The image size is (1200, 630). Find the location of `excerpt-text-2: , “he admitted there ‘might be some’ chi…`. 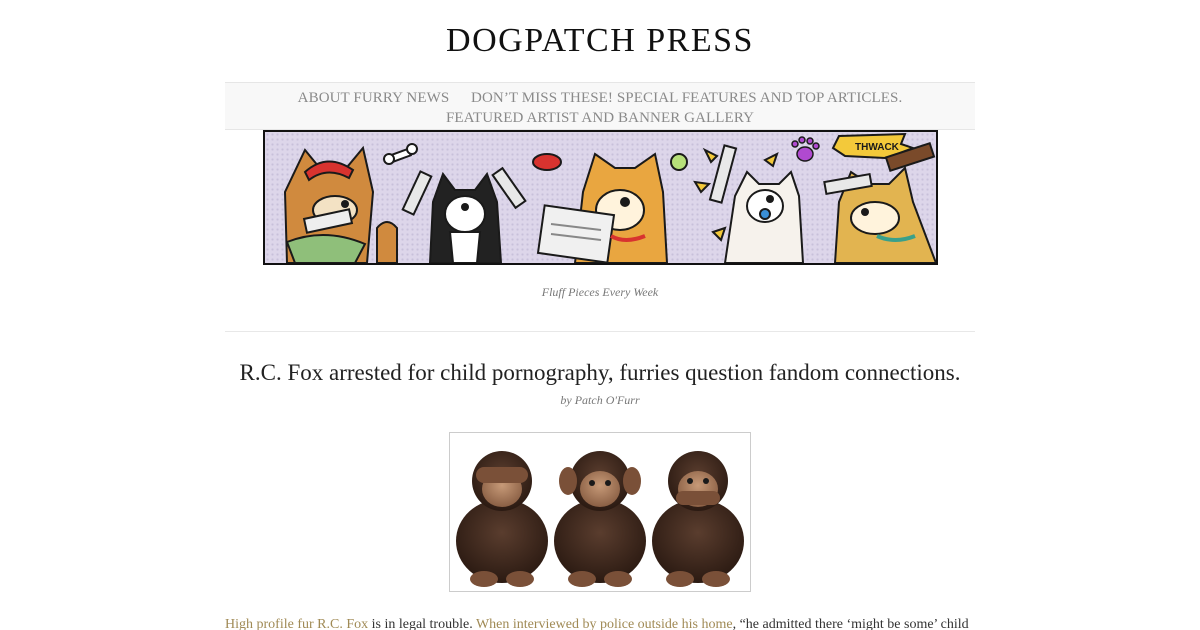

excerpt-text-2: , “he admitted there ‘might be some’ chi… is located at coordinates (850, 623).